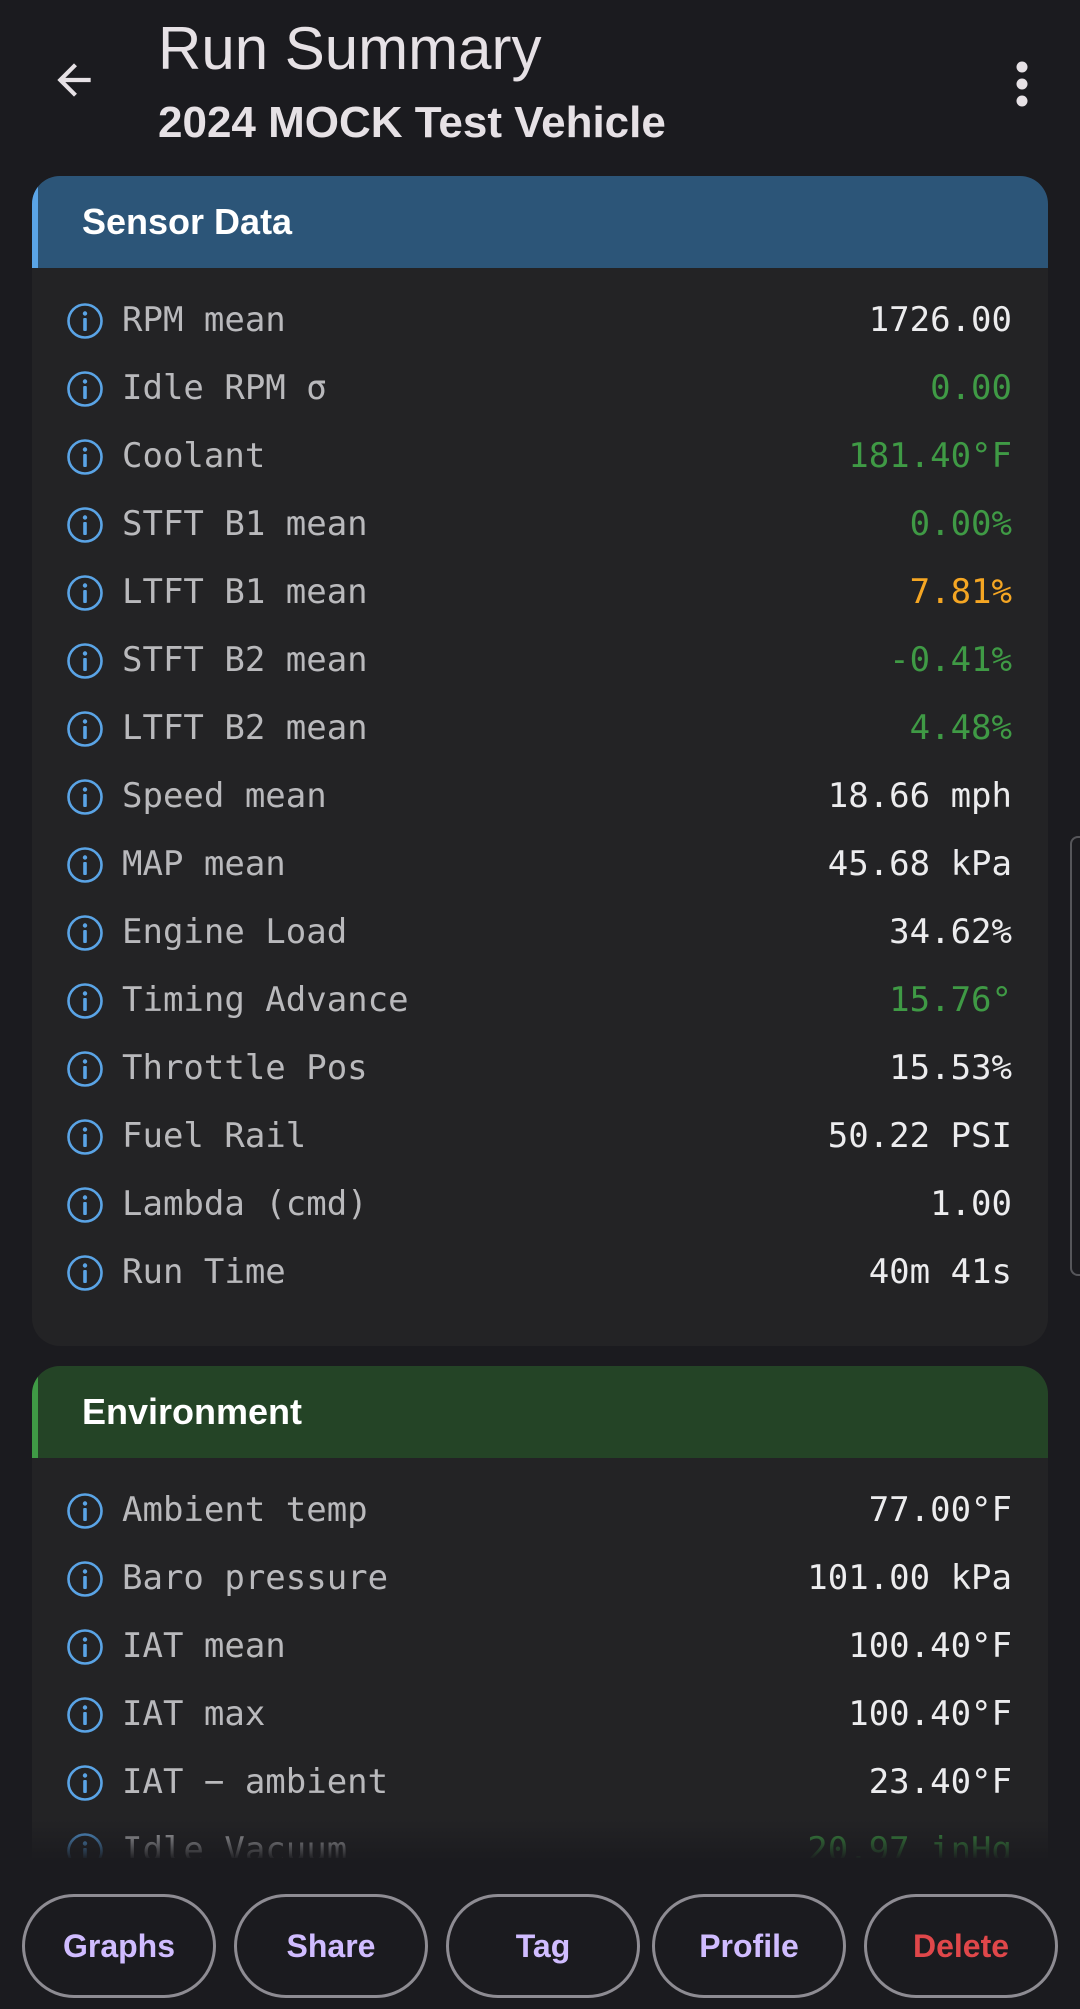  I want to click on metric-value: 7.81%, so click(960, 592).